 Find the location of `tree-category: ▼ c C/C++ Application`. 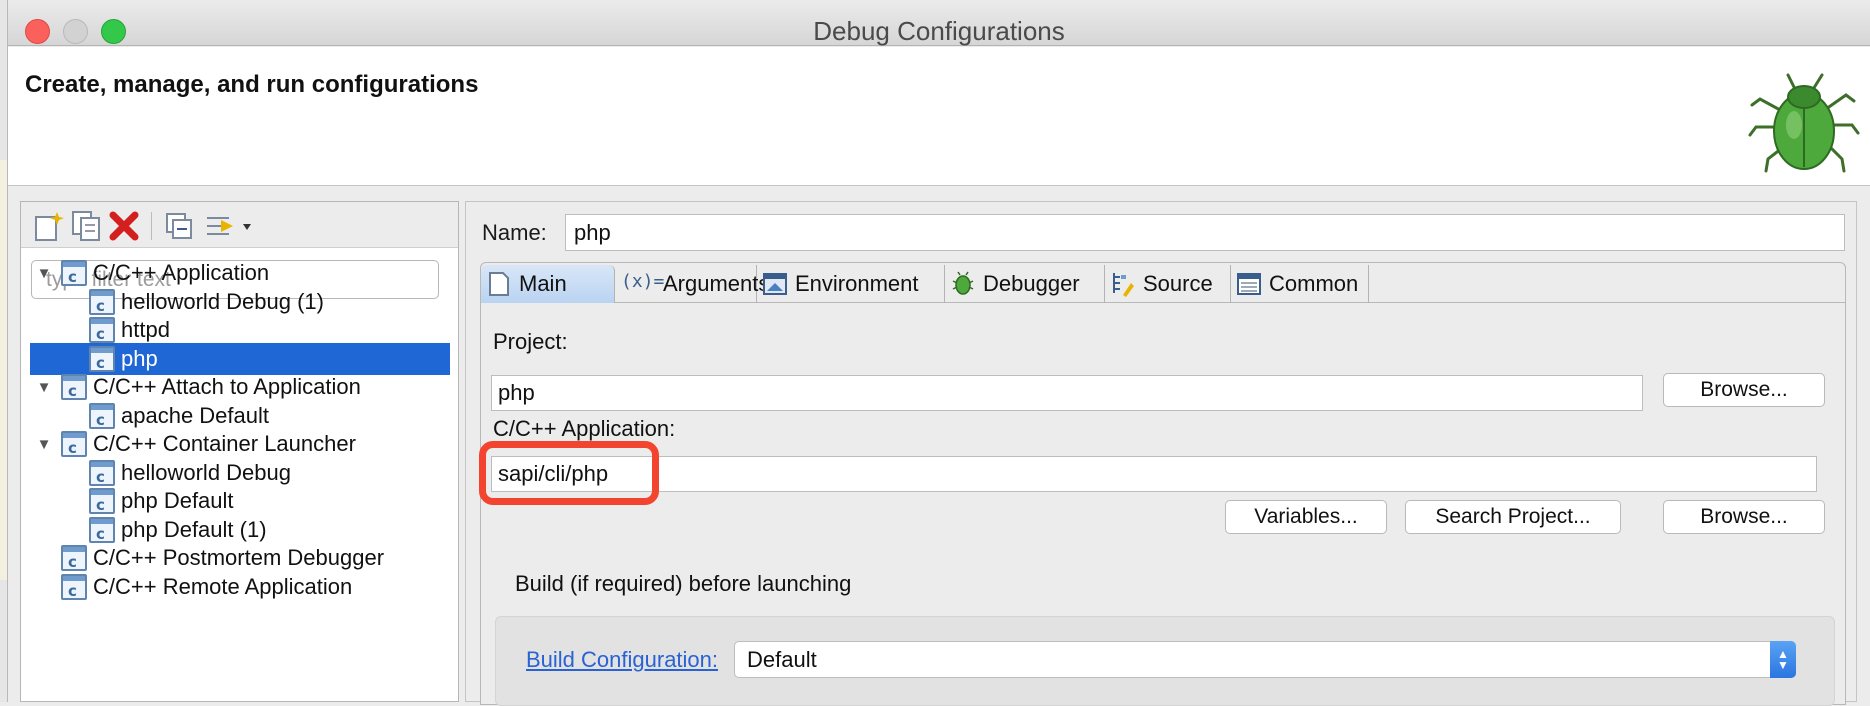

tree-category: ▼ c C/C++ Application is located at coordinates (239, 273).